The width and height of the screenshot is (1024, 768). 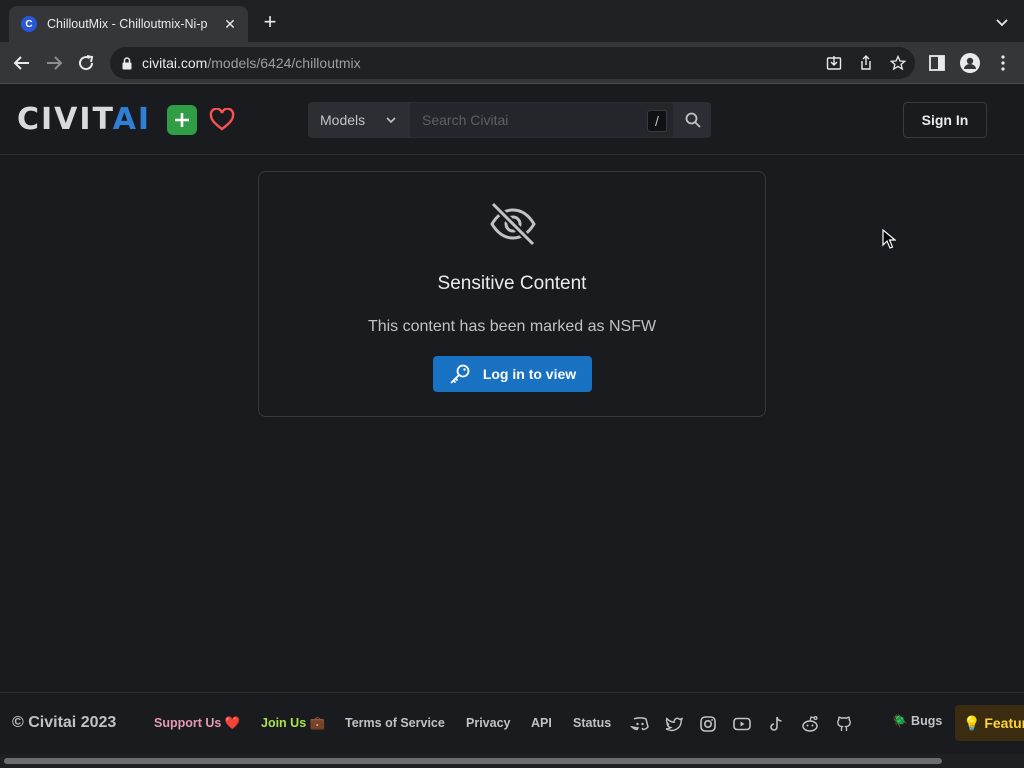 What do you see at coordinates (970, 63) in the screenshot?
I see `profile-avatar-icon` at bounding box center [970, 63].